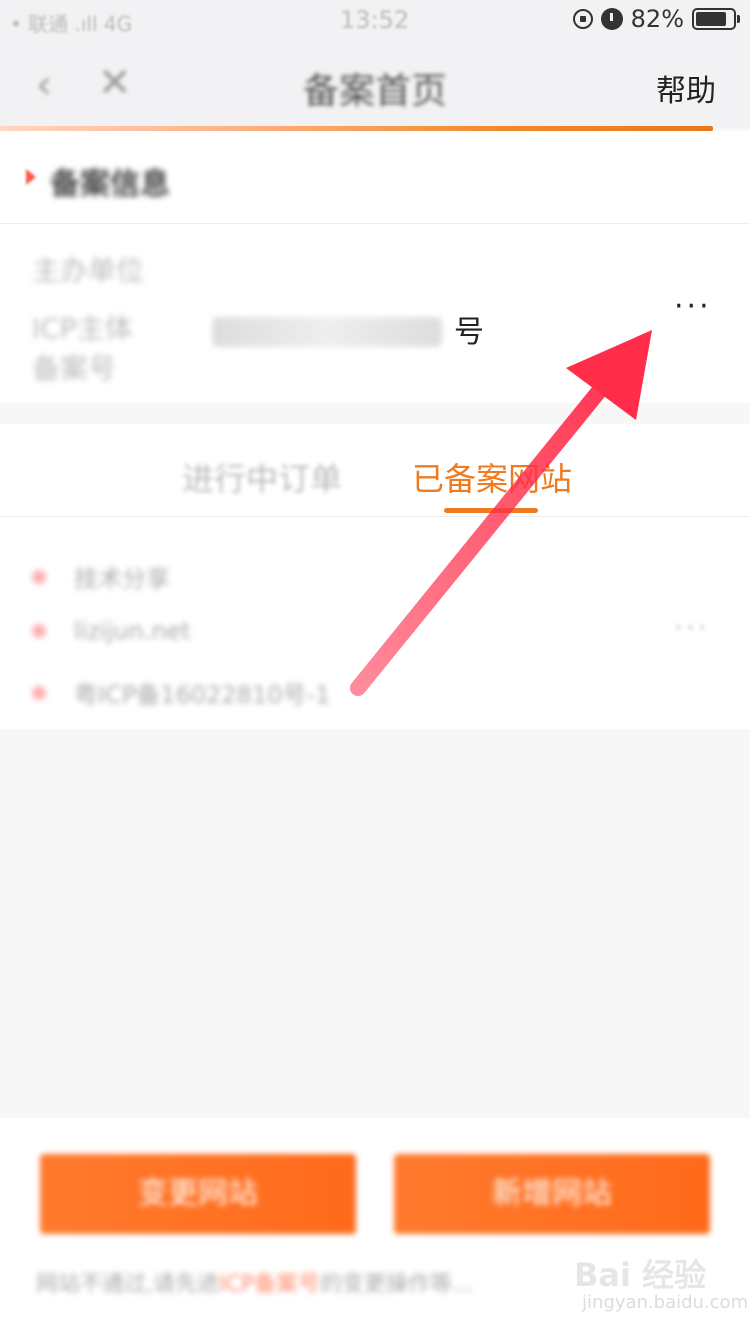  What do you see at coordinates (611, 19) in the screenshot?
I see `alarm-icon` at bounding box center [611, 19].